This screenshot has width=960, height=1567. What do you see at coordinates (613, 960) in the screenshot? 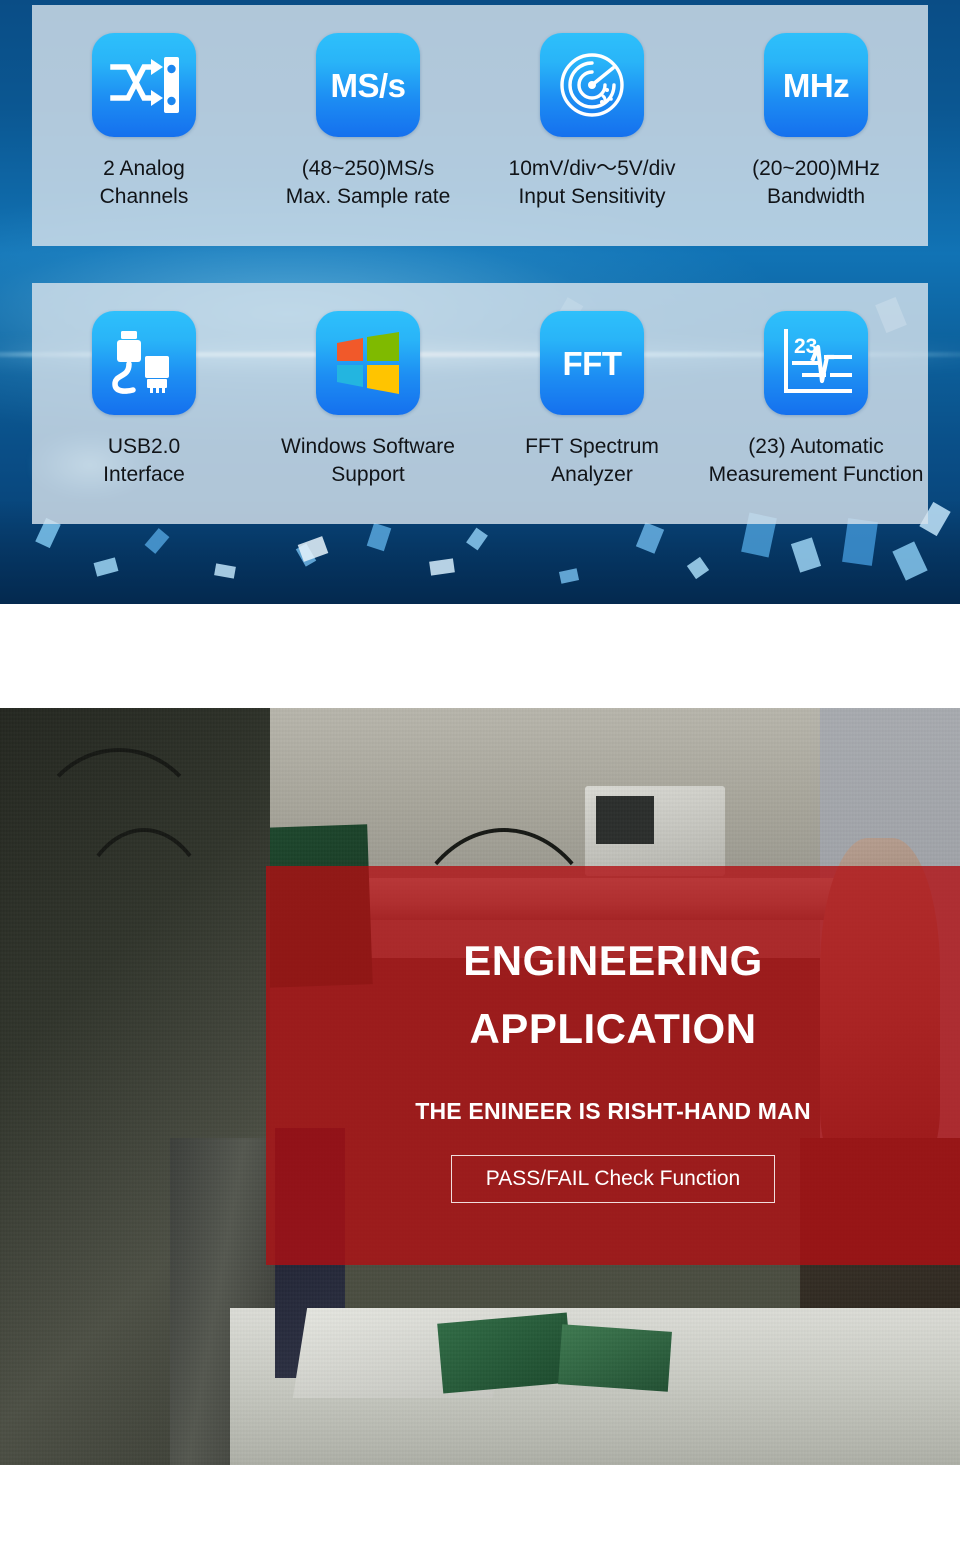
I see `overlay-title-line1: ENGINEERING` at bounding box center [613, 960].